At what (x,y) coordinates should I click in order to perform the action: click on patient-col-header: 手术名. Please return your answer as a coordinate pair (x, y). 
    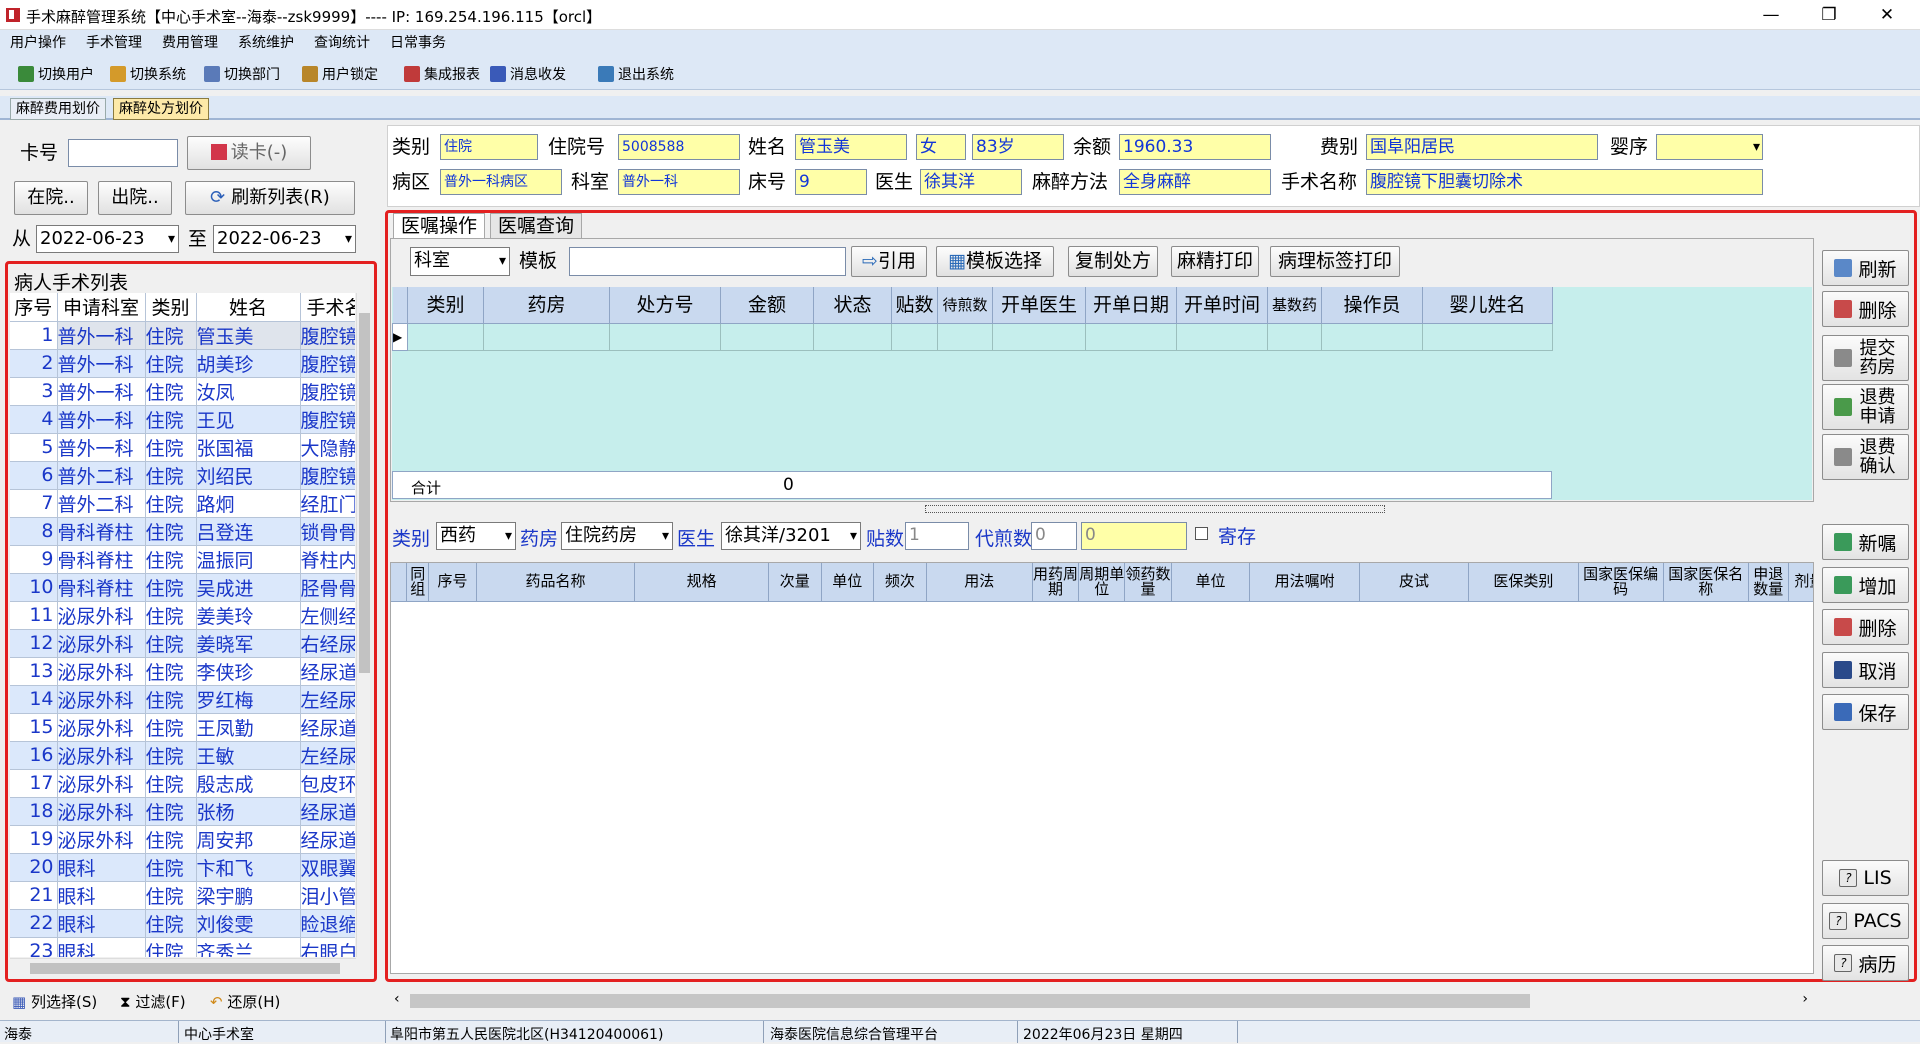
    Looking at the image, I should click on (327, 307).